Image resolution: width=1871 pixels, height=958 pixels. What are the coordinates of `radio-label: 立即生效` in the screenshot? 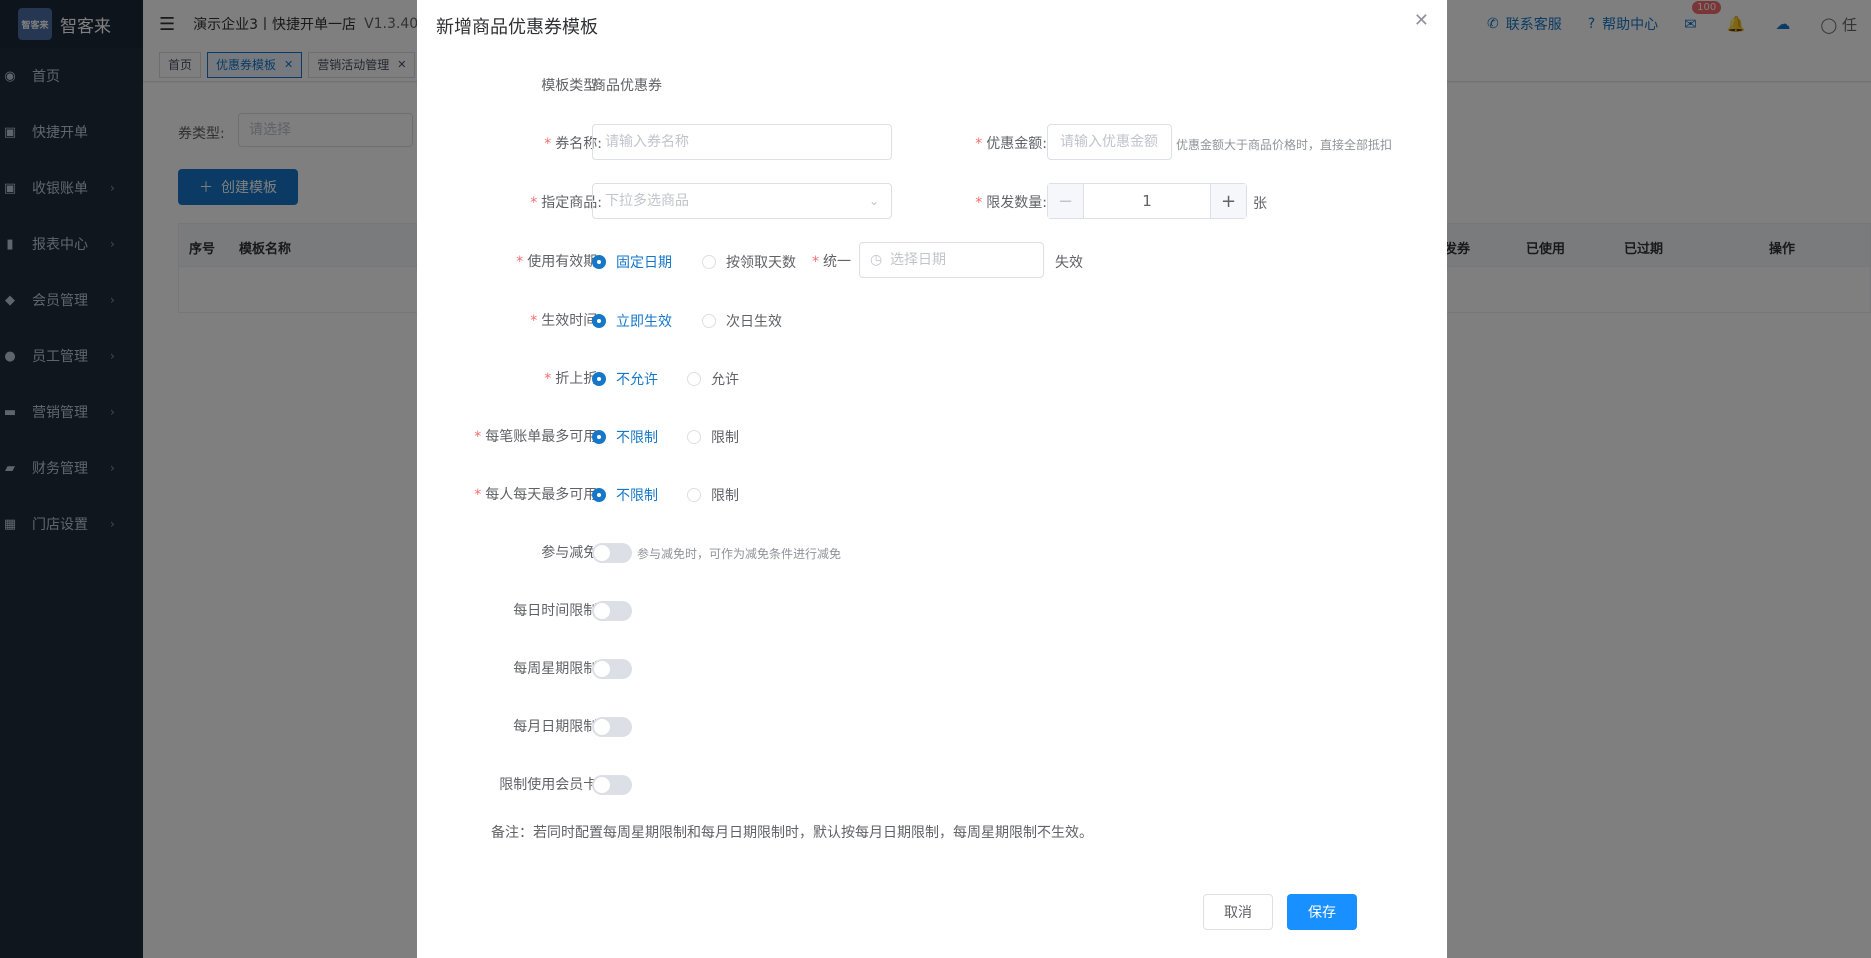 It's located at (644, 322).